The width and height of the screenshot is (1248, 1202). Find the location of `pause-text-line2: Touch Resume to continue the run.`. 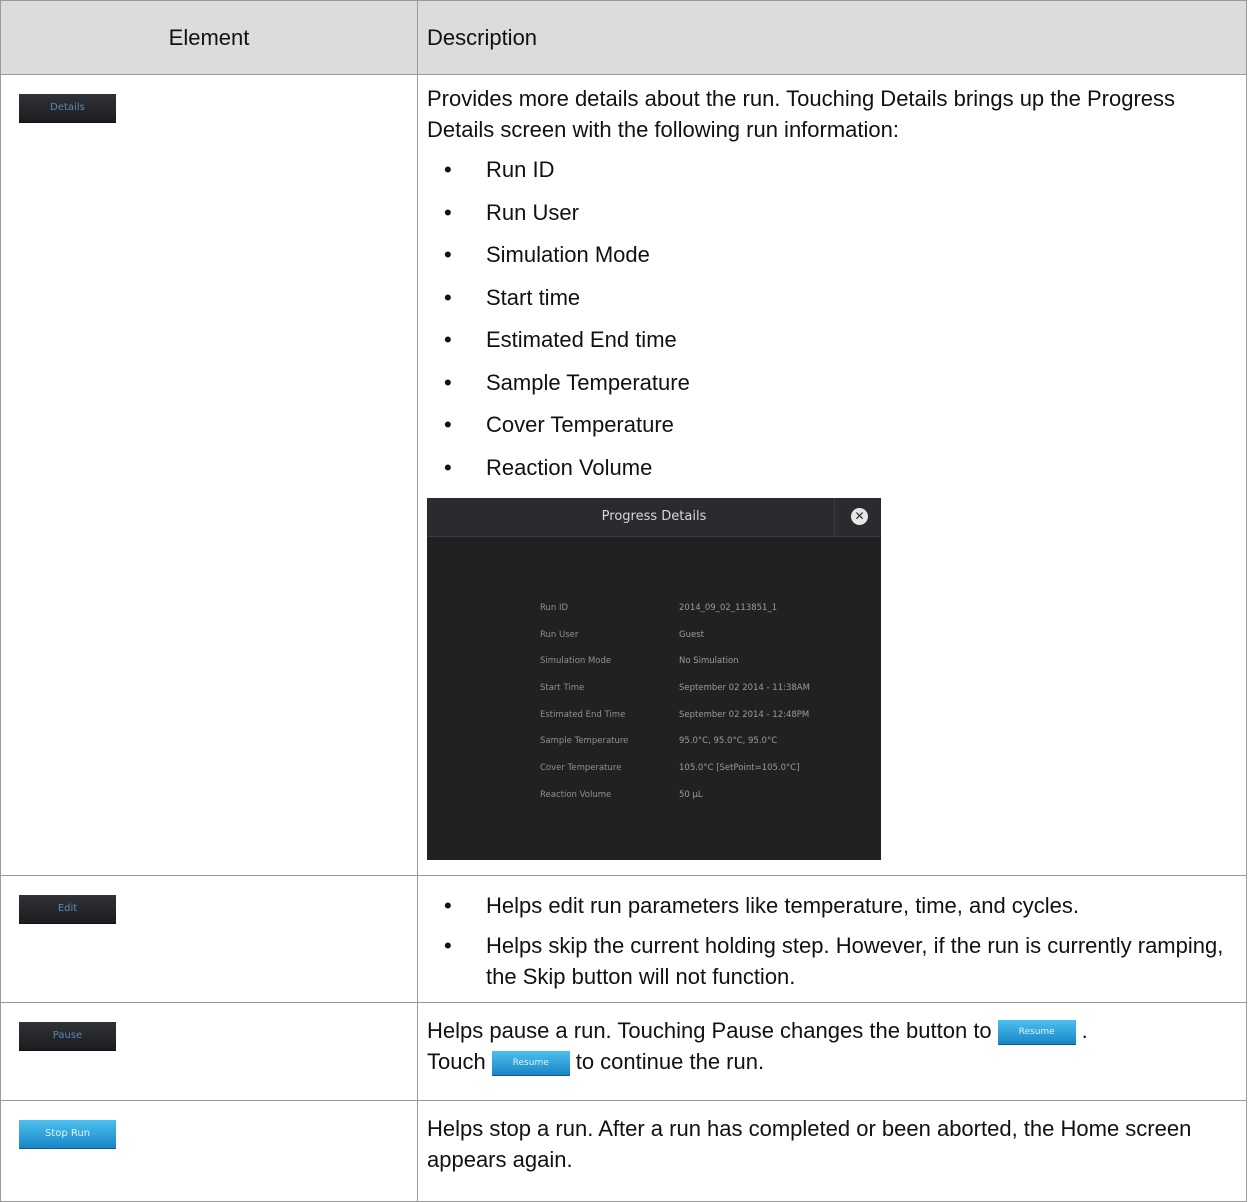

pause-text-line2: Touch Resume to continue the run. is located at coordinates (829, 1061).